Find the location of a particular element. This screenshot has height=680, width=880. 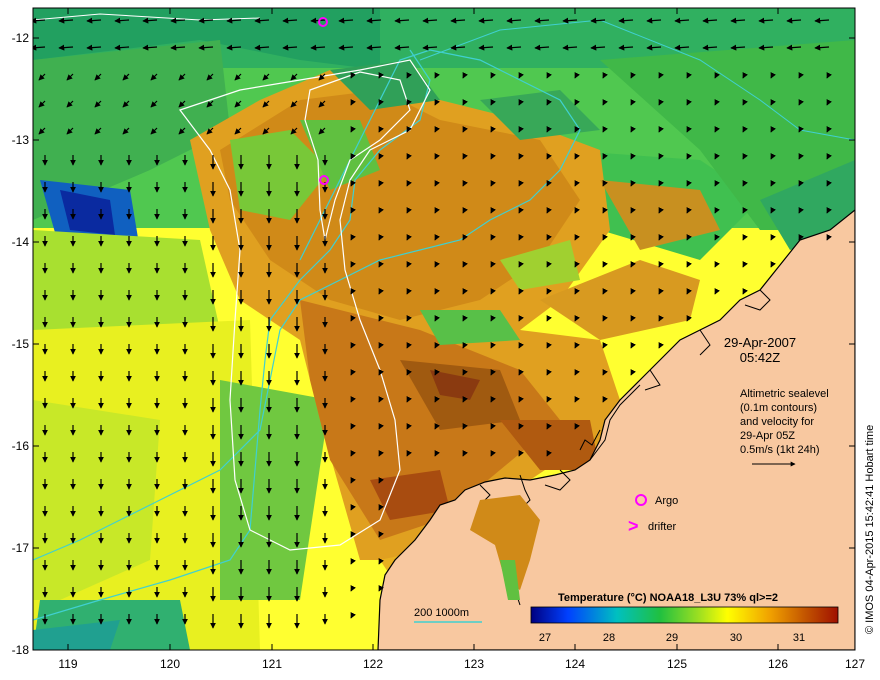

x-tick-label: 124 is located at coordinates (575, 664).